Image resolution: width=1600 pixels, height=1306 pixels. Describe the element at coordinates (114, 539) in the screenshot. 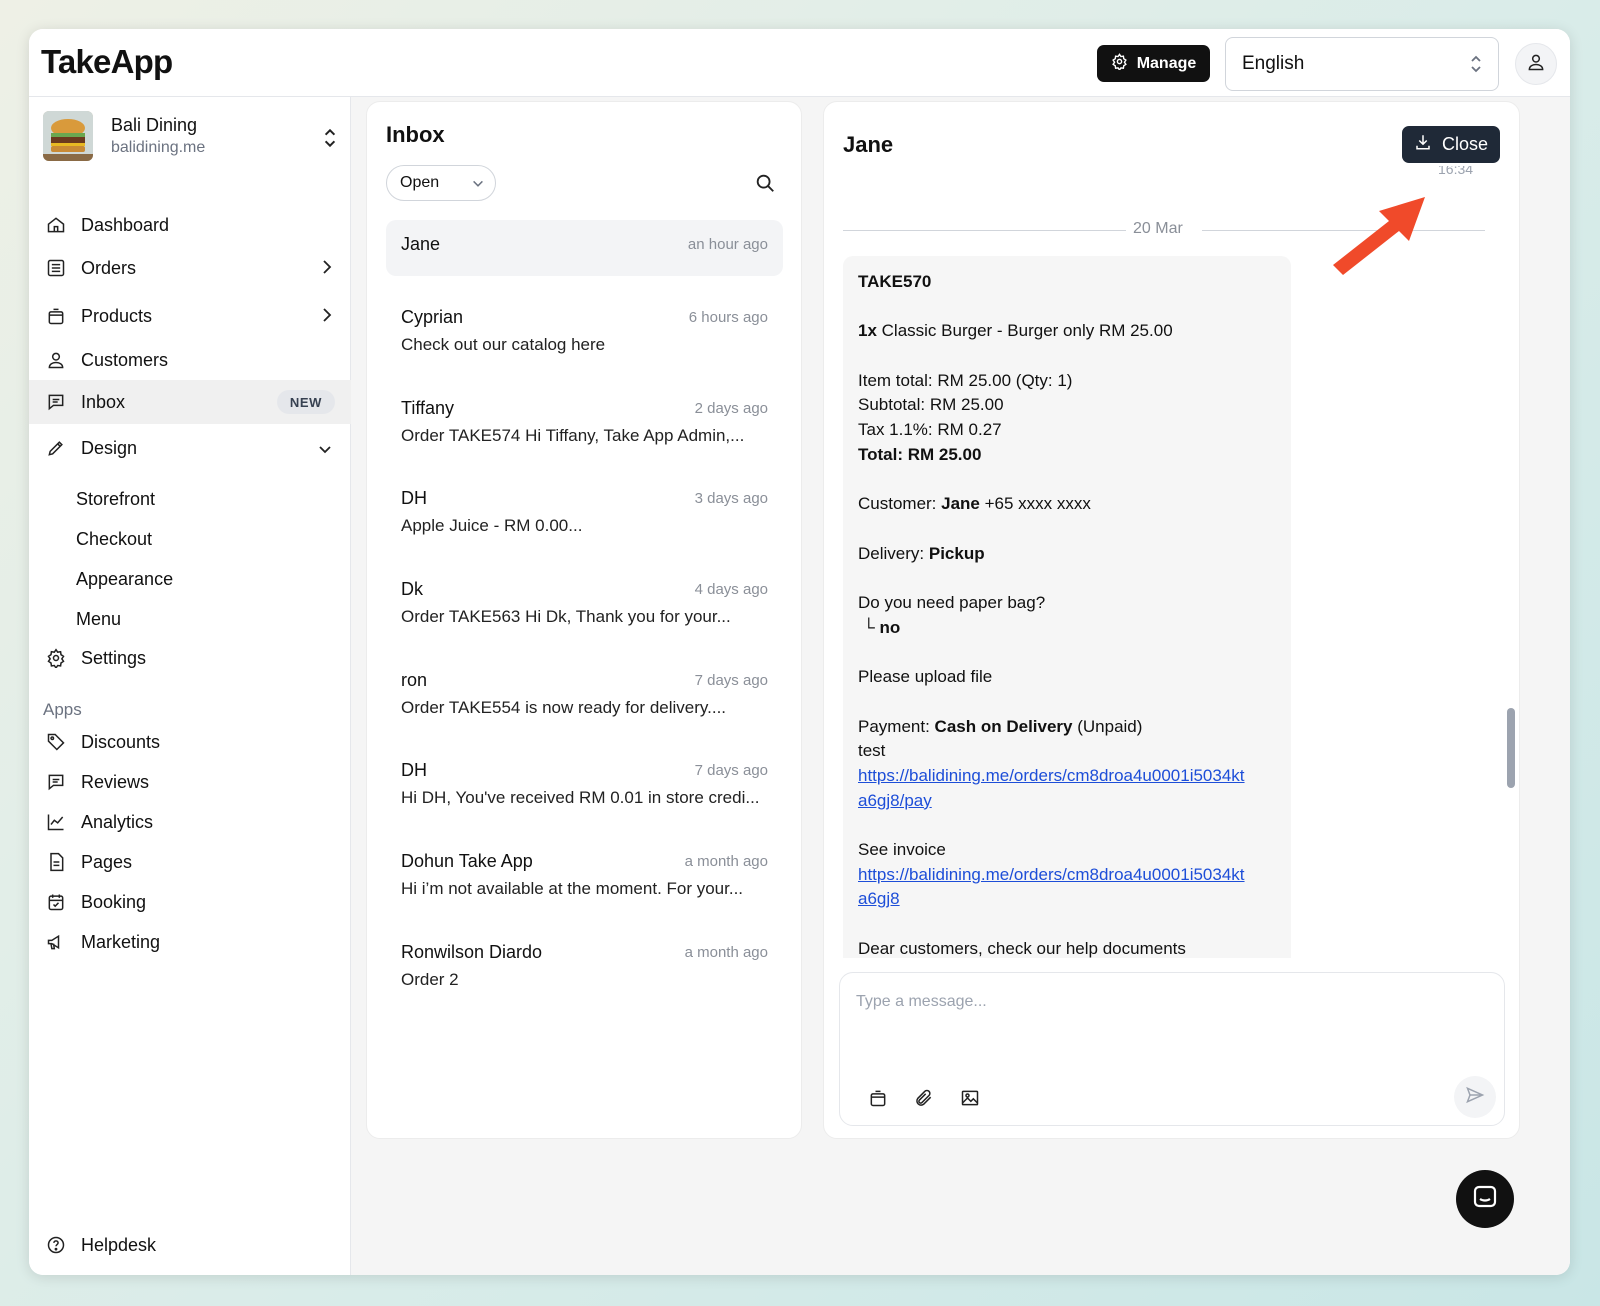

I see `sidebar-subitem-checkout: Checkout` at that location.